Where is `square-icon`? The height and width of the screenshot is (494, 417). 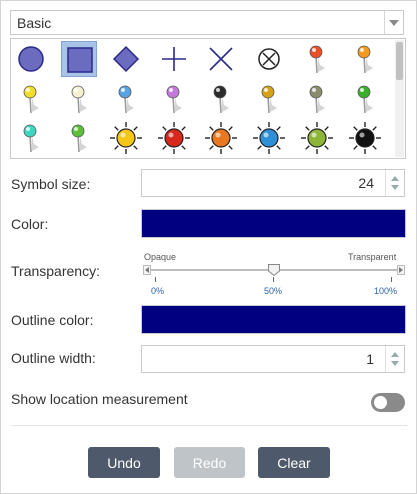 square-icon is located at coordinates (80, 60).